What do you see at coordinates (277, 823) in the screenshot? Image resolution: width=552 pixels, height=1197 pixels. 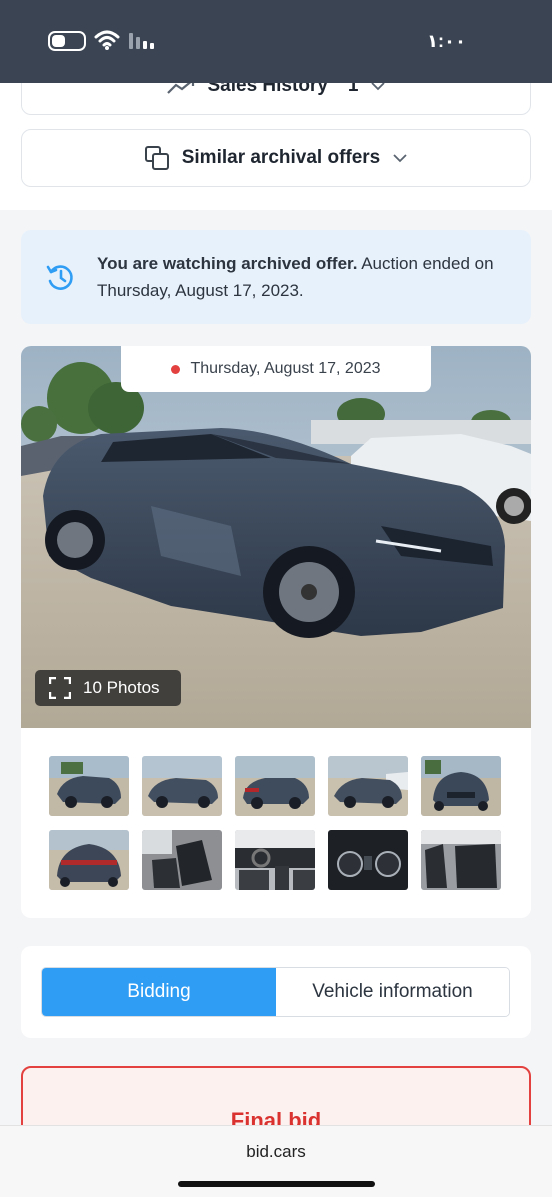 I see `thumbnail-grid` at bounding box center [277, 823].